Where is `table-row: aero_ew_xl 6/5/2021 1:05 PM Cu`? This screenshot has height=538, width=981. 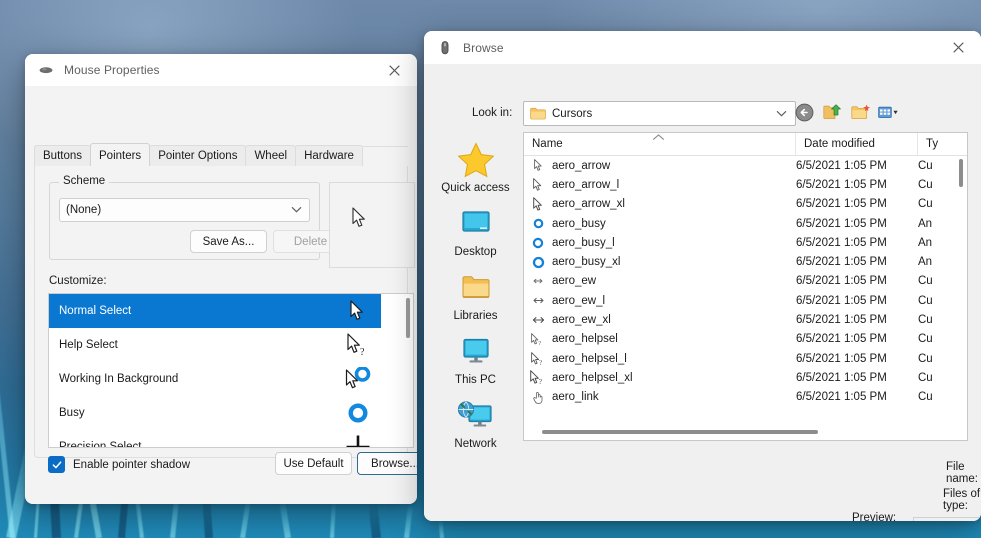 table-row: aero_ew_xl 6/5/2021 1:05 PM Cu is located at coordinates (745, 319).